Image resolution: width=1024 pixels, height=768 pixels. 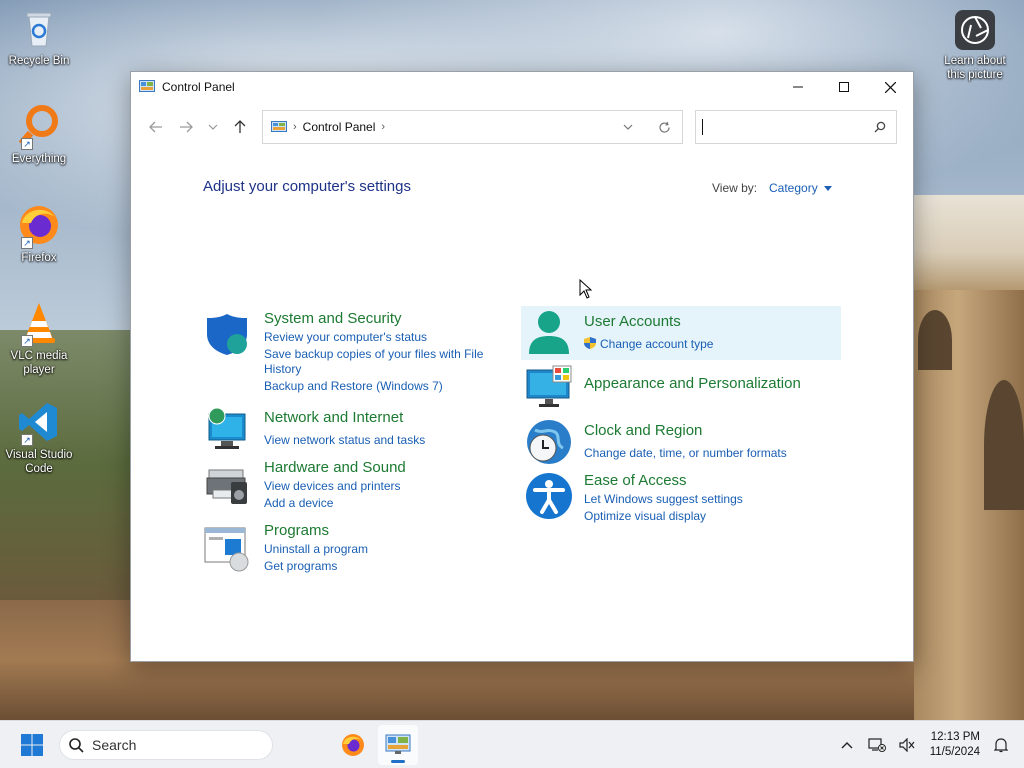 I want to click on view-by-dropdown: Category, so click(x=800, y=188).